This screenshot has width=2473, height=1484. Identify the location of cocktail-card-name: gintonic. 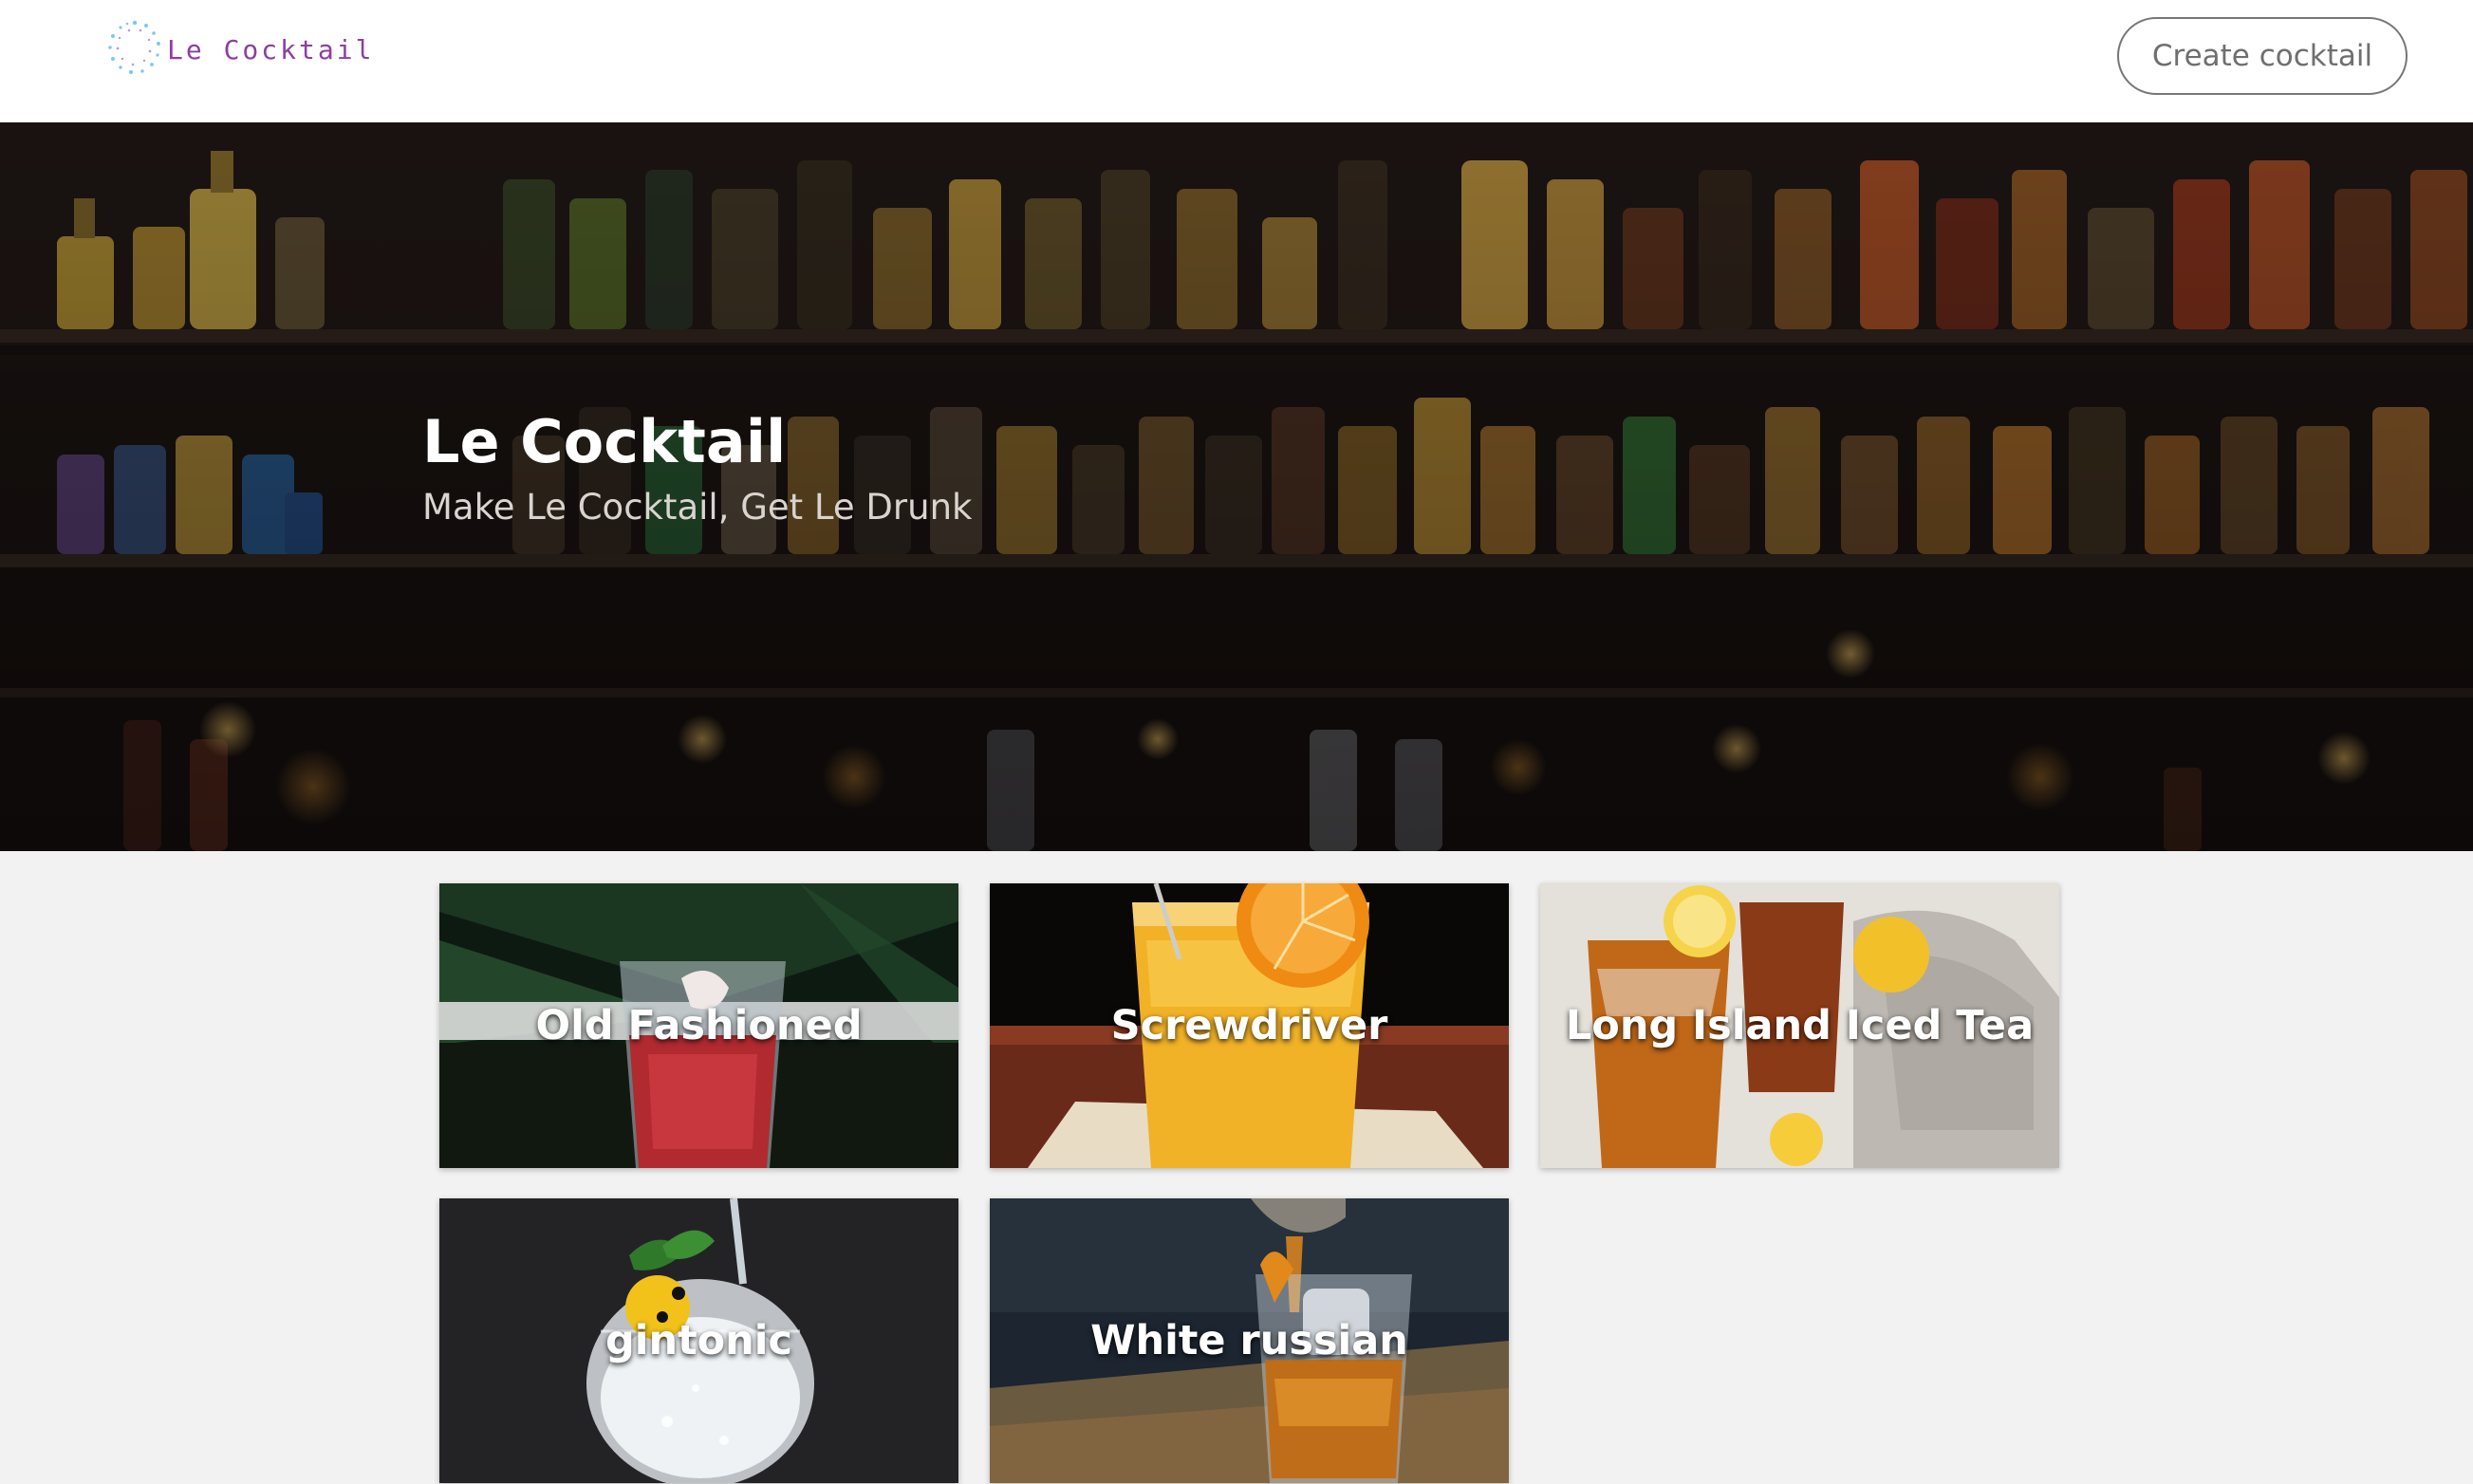
(699, 1340).